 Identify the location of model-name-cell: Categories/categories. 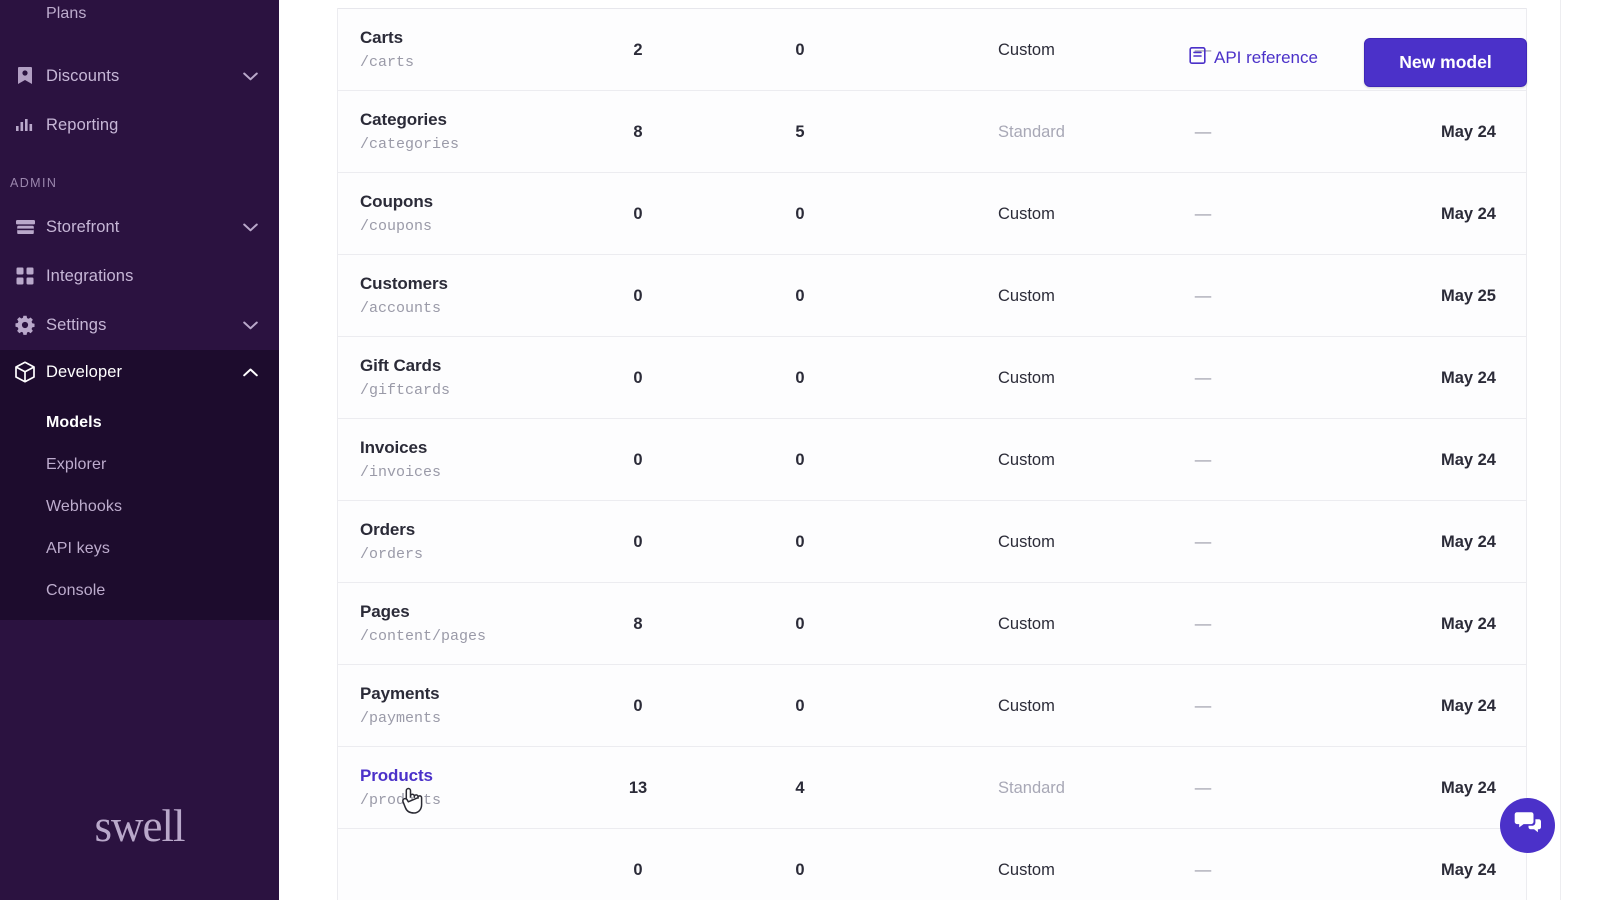
(495, 132).